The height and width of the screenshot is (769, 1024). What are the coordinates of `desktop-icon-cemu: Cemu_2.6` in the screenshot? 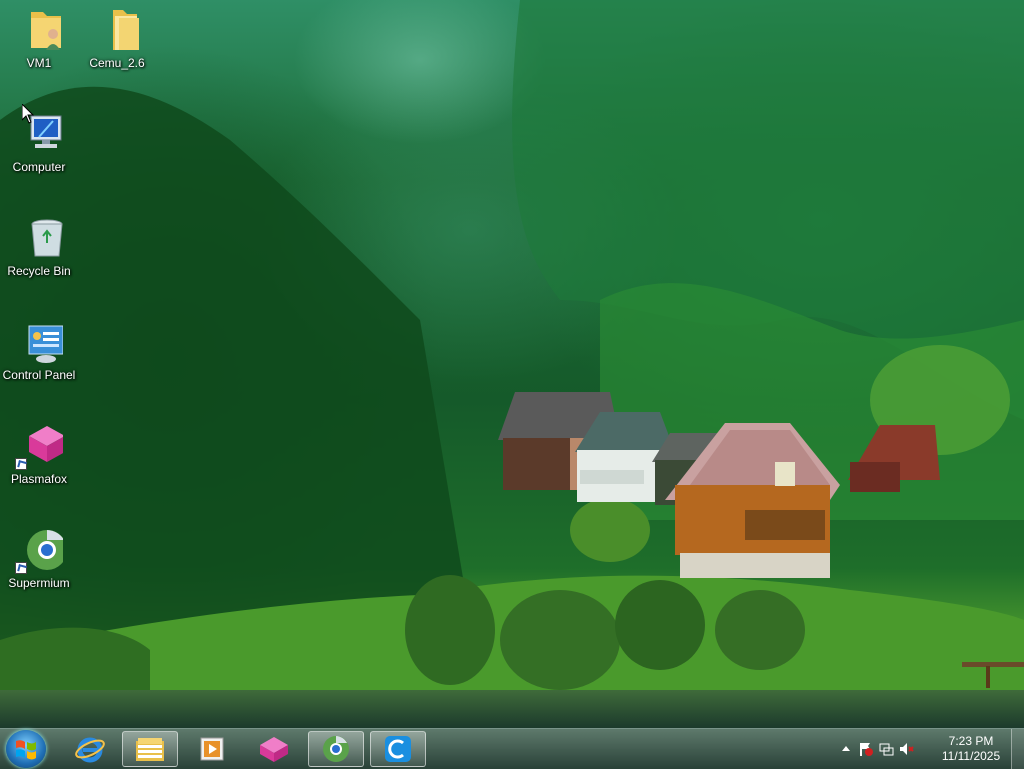 It's located at (117, 38).